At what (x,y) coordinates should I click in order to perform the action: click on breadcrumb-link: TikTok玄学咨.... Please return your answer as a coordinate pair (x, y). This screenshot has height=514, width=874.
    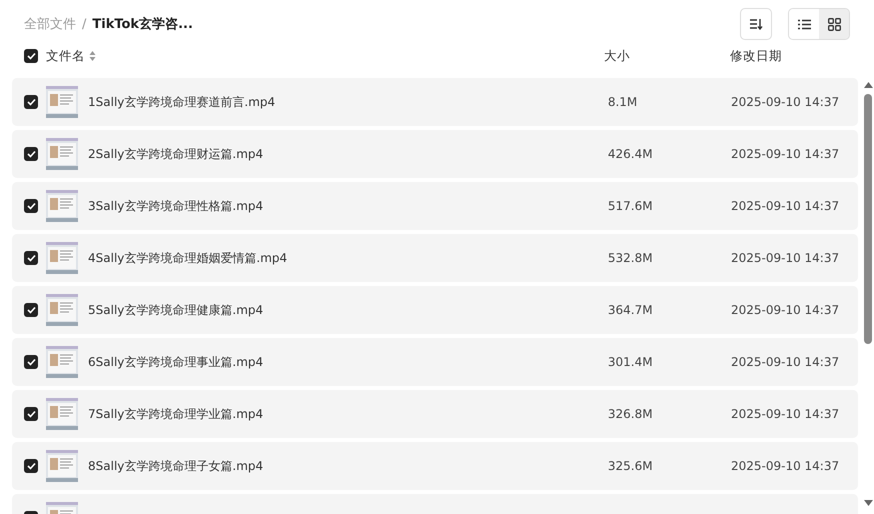
    Looking at the image, I should click on (142, 24).